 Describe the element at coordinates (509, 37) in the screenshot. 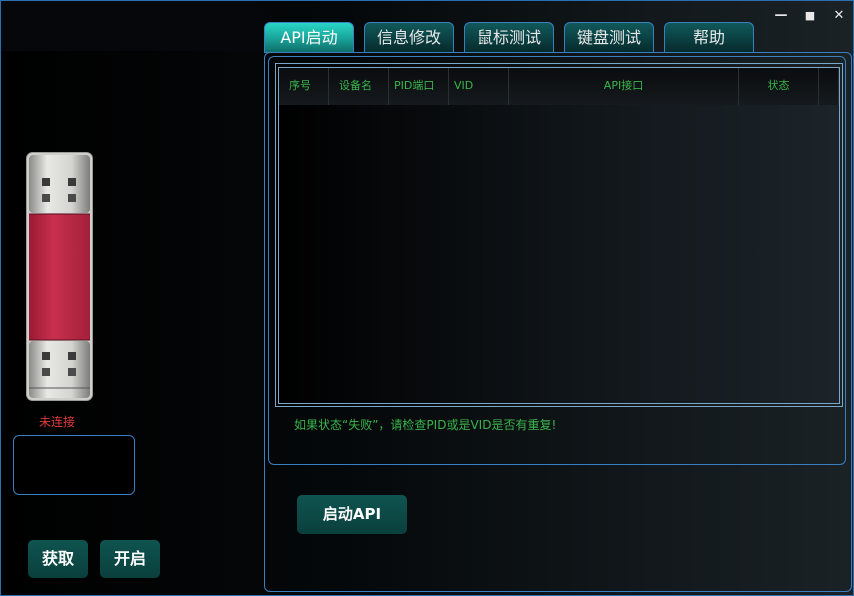

I see `tab-mouse-test: 鼠标测试` at that location.